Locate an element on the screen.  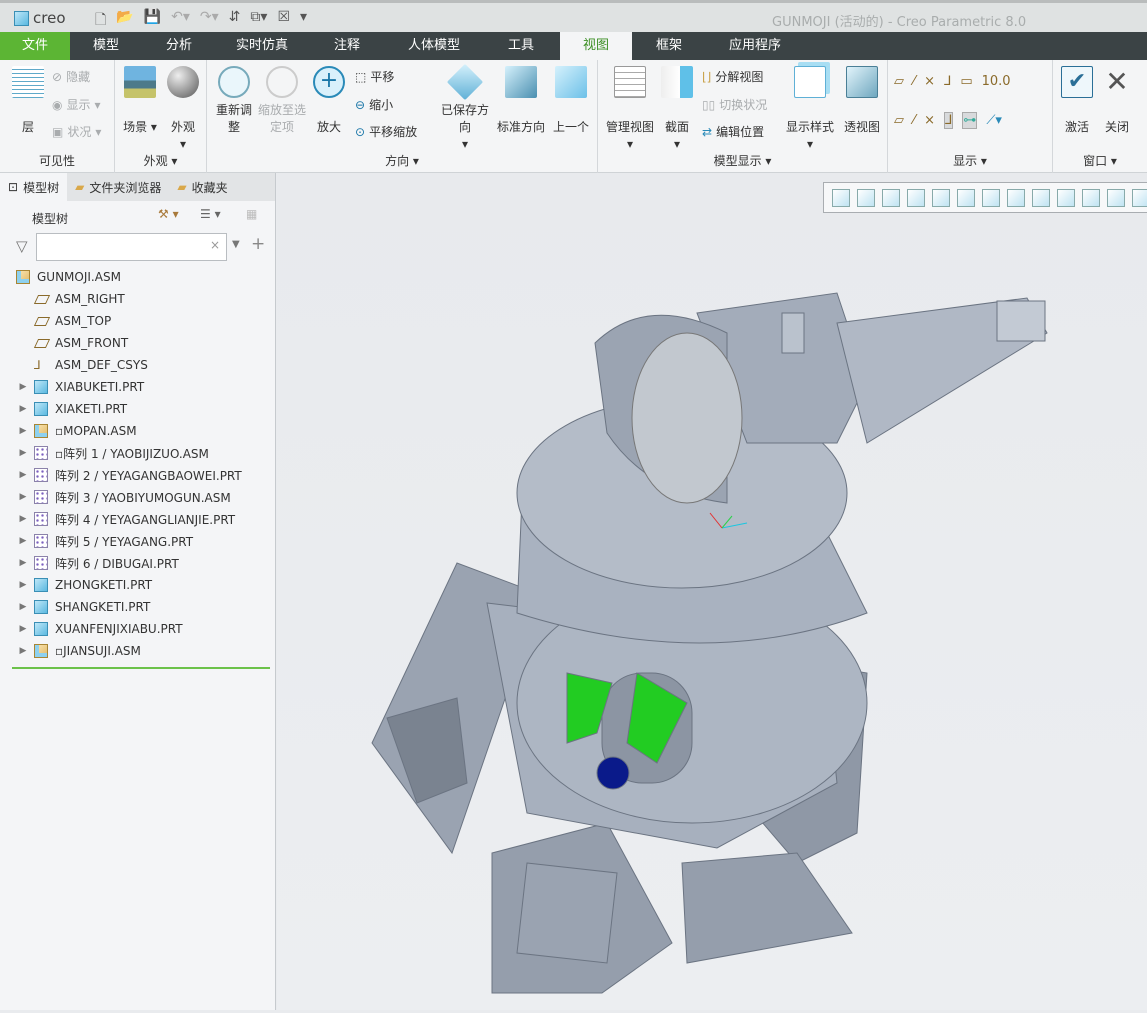
shading-icon is located at coordinates (941, 197).